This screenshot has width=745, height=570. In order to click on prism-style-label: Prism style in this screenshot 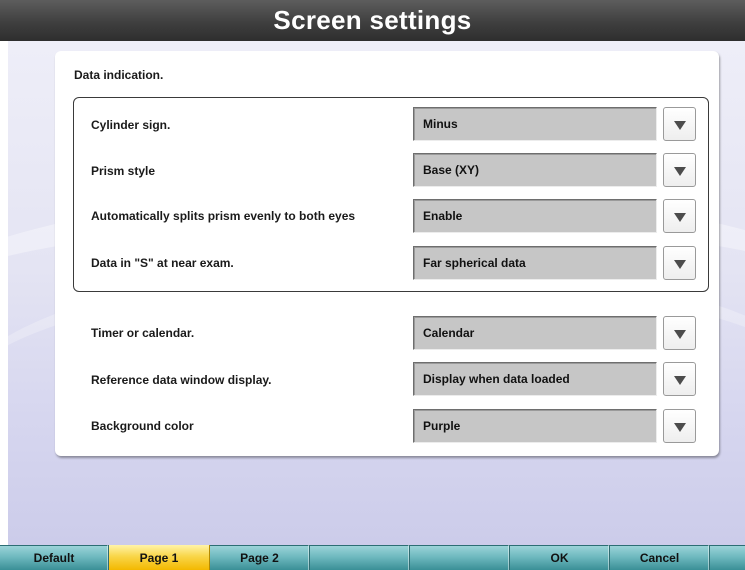, I will do `click(123, 171)`.